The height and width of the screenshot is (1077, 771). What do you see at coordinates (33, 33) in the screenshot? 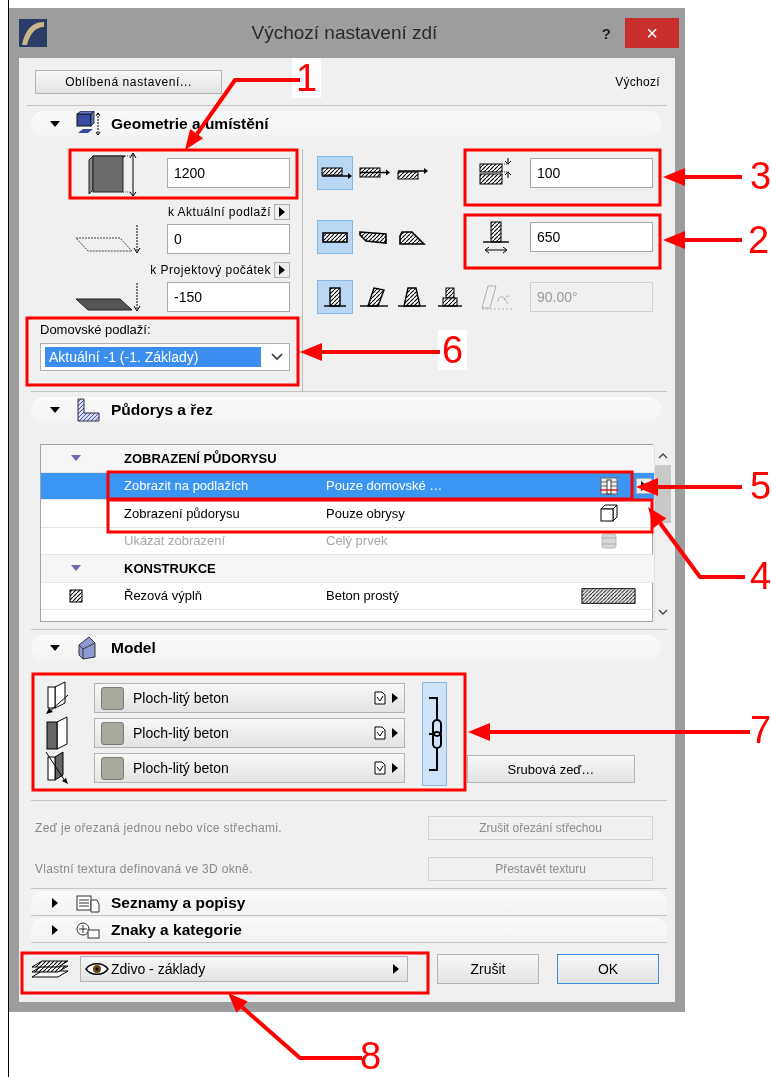
I see `app-logo-icon` at bounding box center [33, 33].